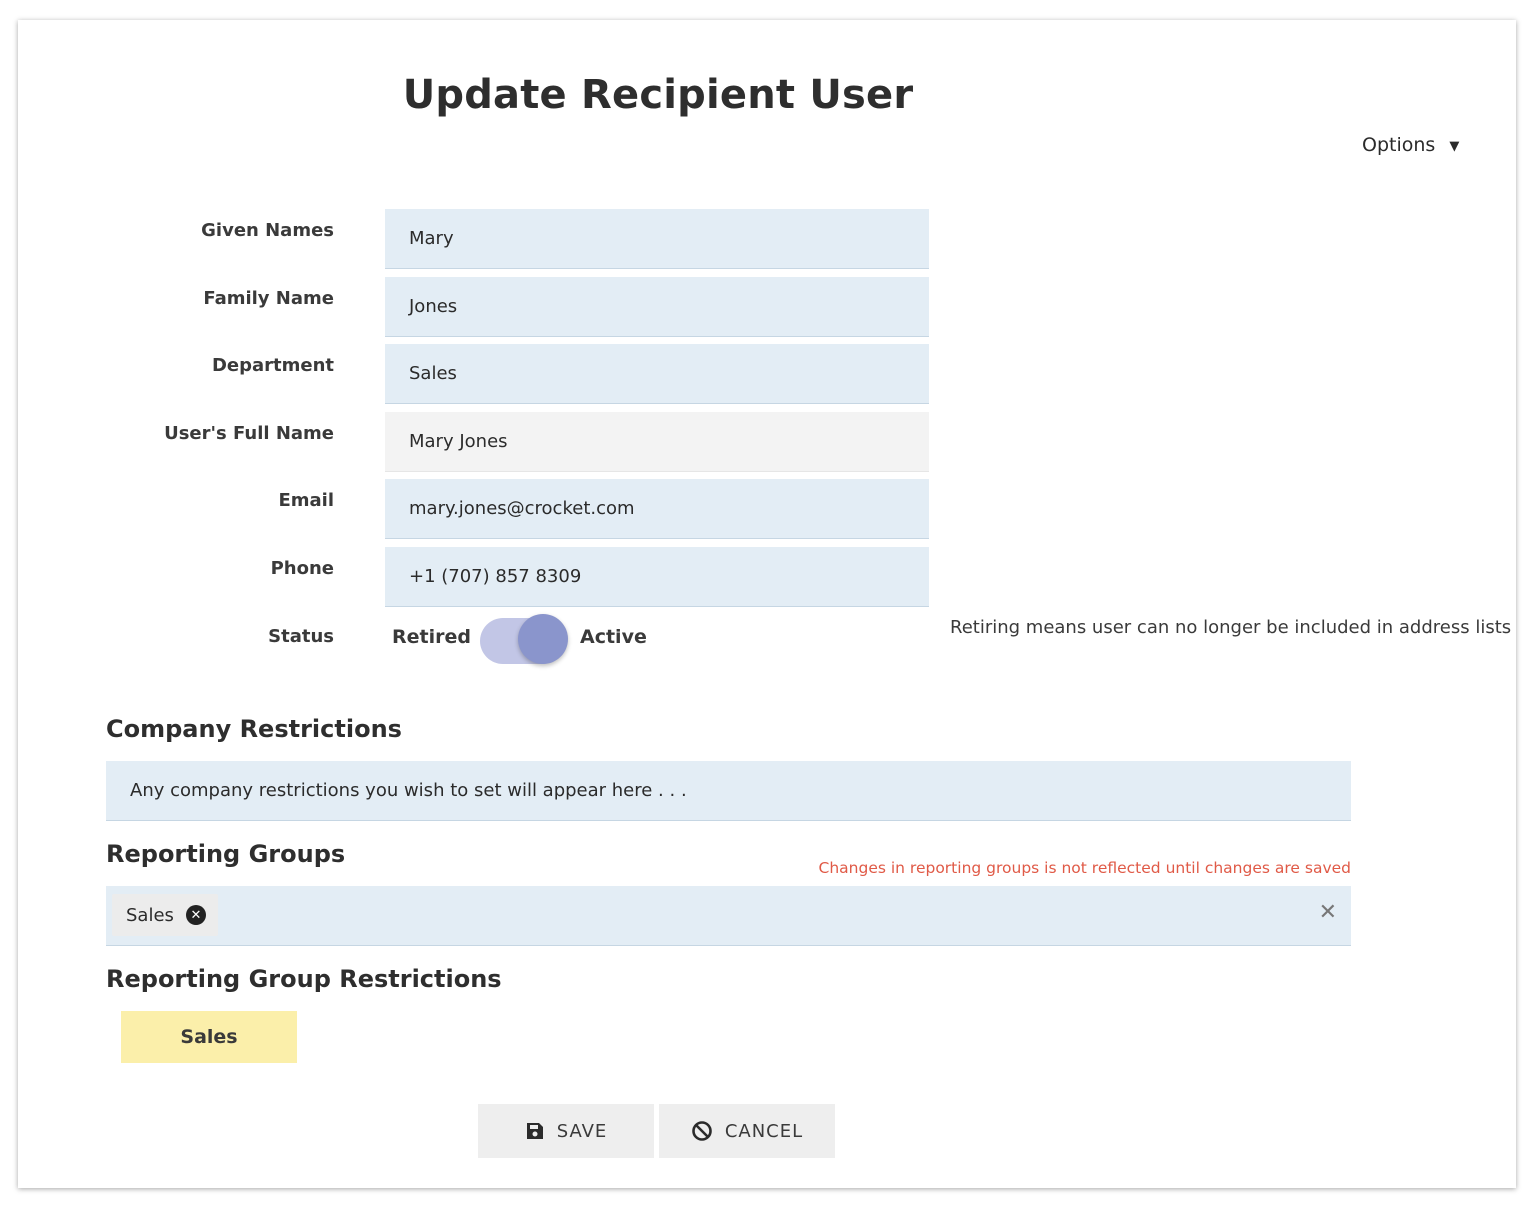  Describe the element at coordinates (613, 637) in the screenshot. I see `status-active-label: Active` at that location.